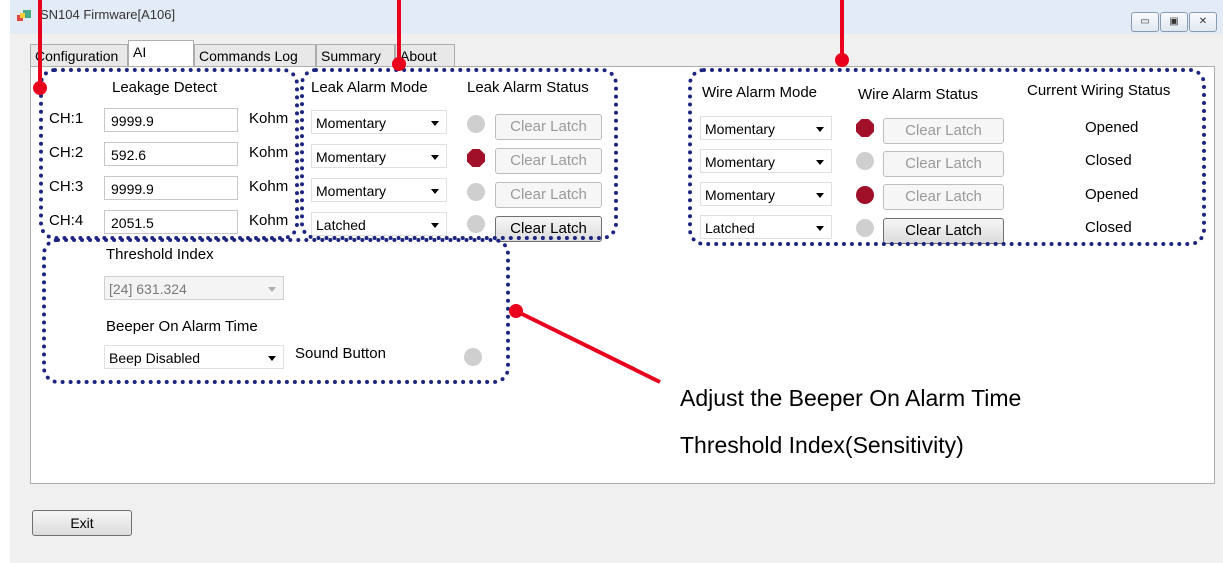 This screenshot has height=563, width=1223. Describe the element at coordinates (82, 523) in the screenshot. I see `exit-button: Exit` at that location.